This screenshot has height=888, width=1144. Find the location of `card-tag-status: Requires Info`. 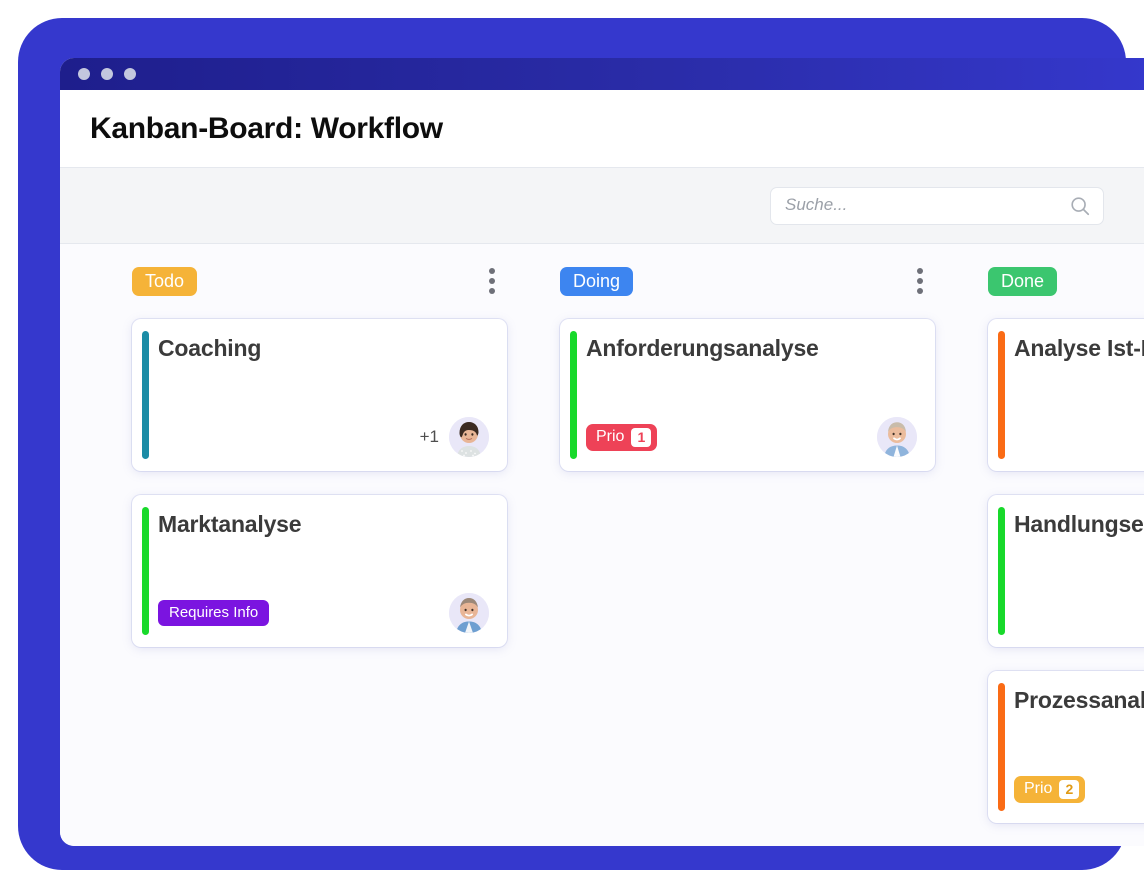

card-tag-status: Requires Info is located at coordinates (214, 613).